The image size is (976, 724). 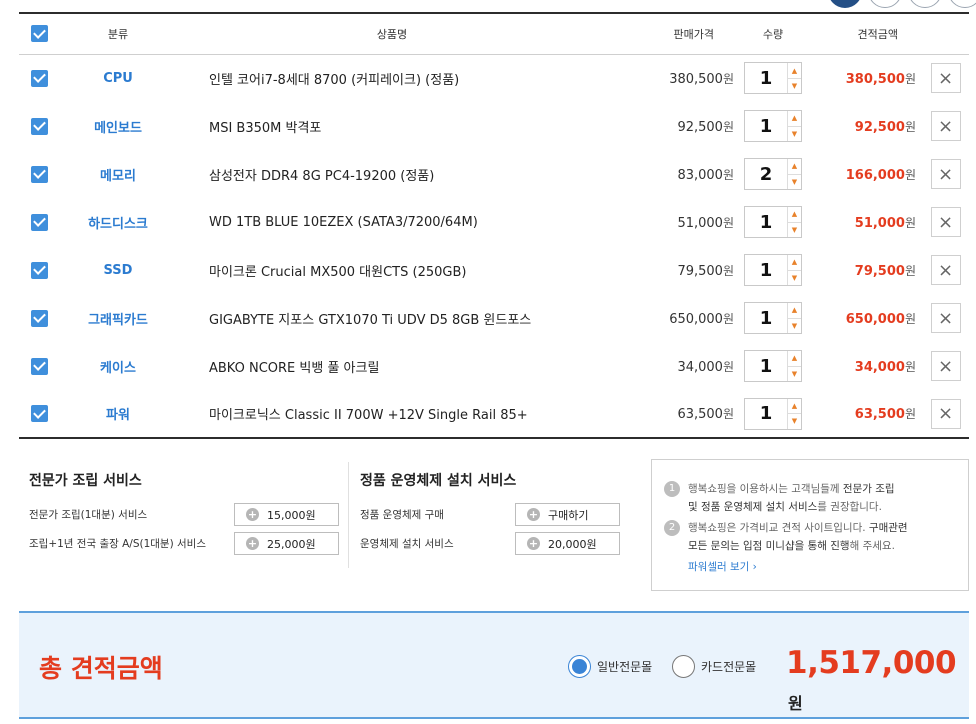 I want to click on expert-as-service-button: +25,000원, so click(x=286, y=543).